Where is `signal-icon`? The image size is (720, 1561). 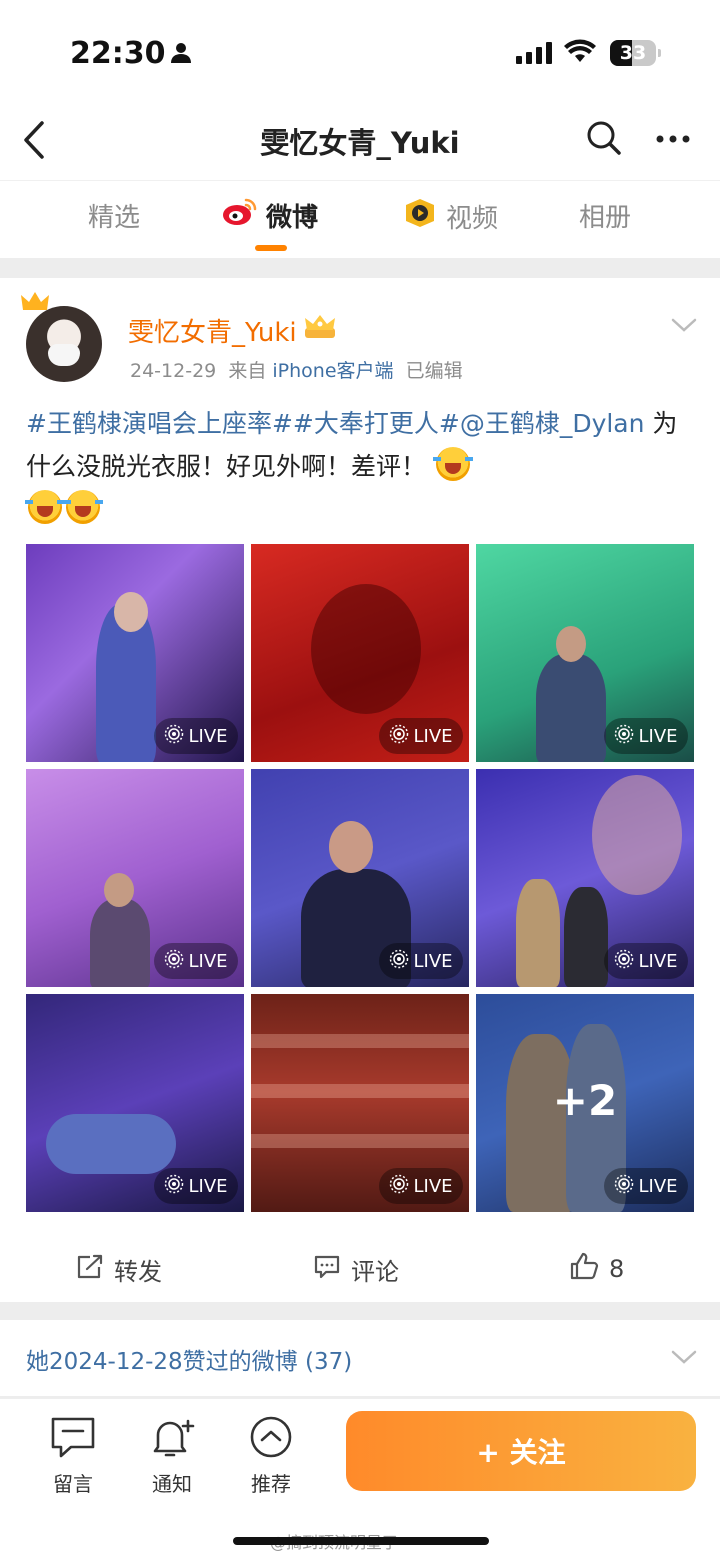
signal-icon is located at coordinates (534, 55).